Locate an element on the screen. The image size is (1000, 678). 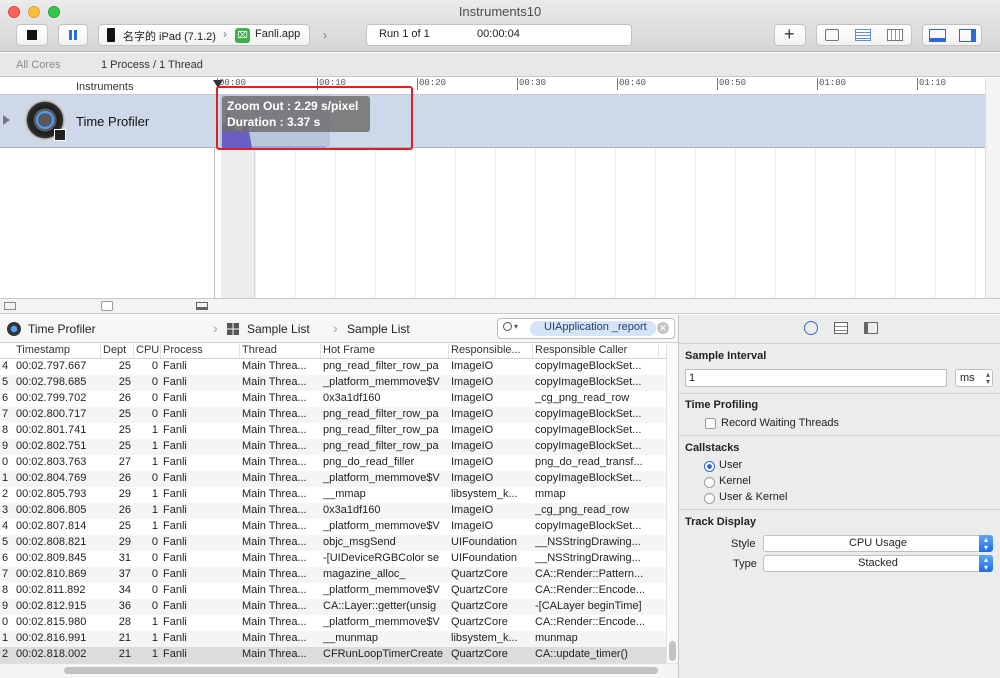
toggle-right-panel-icon is located at coordinates (967, 35).